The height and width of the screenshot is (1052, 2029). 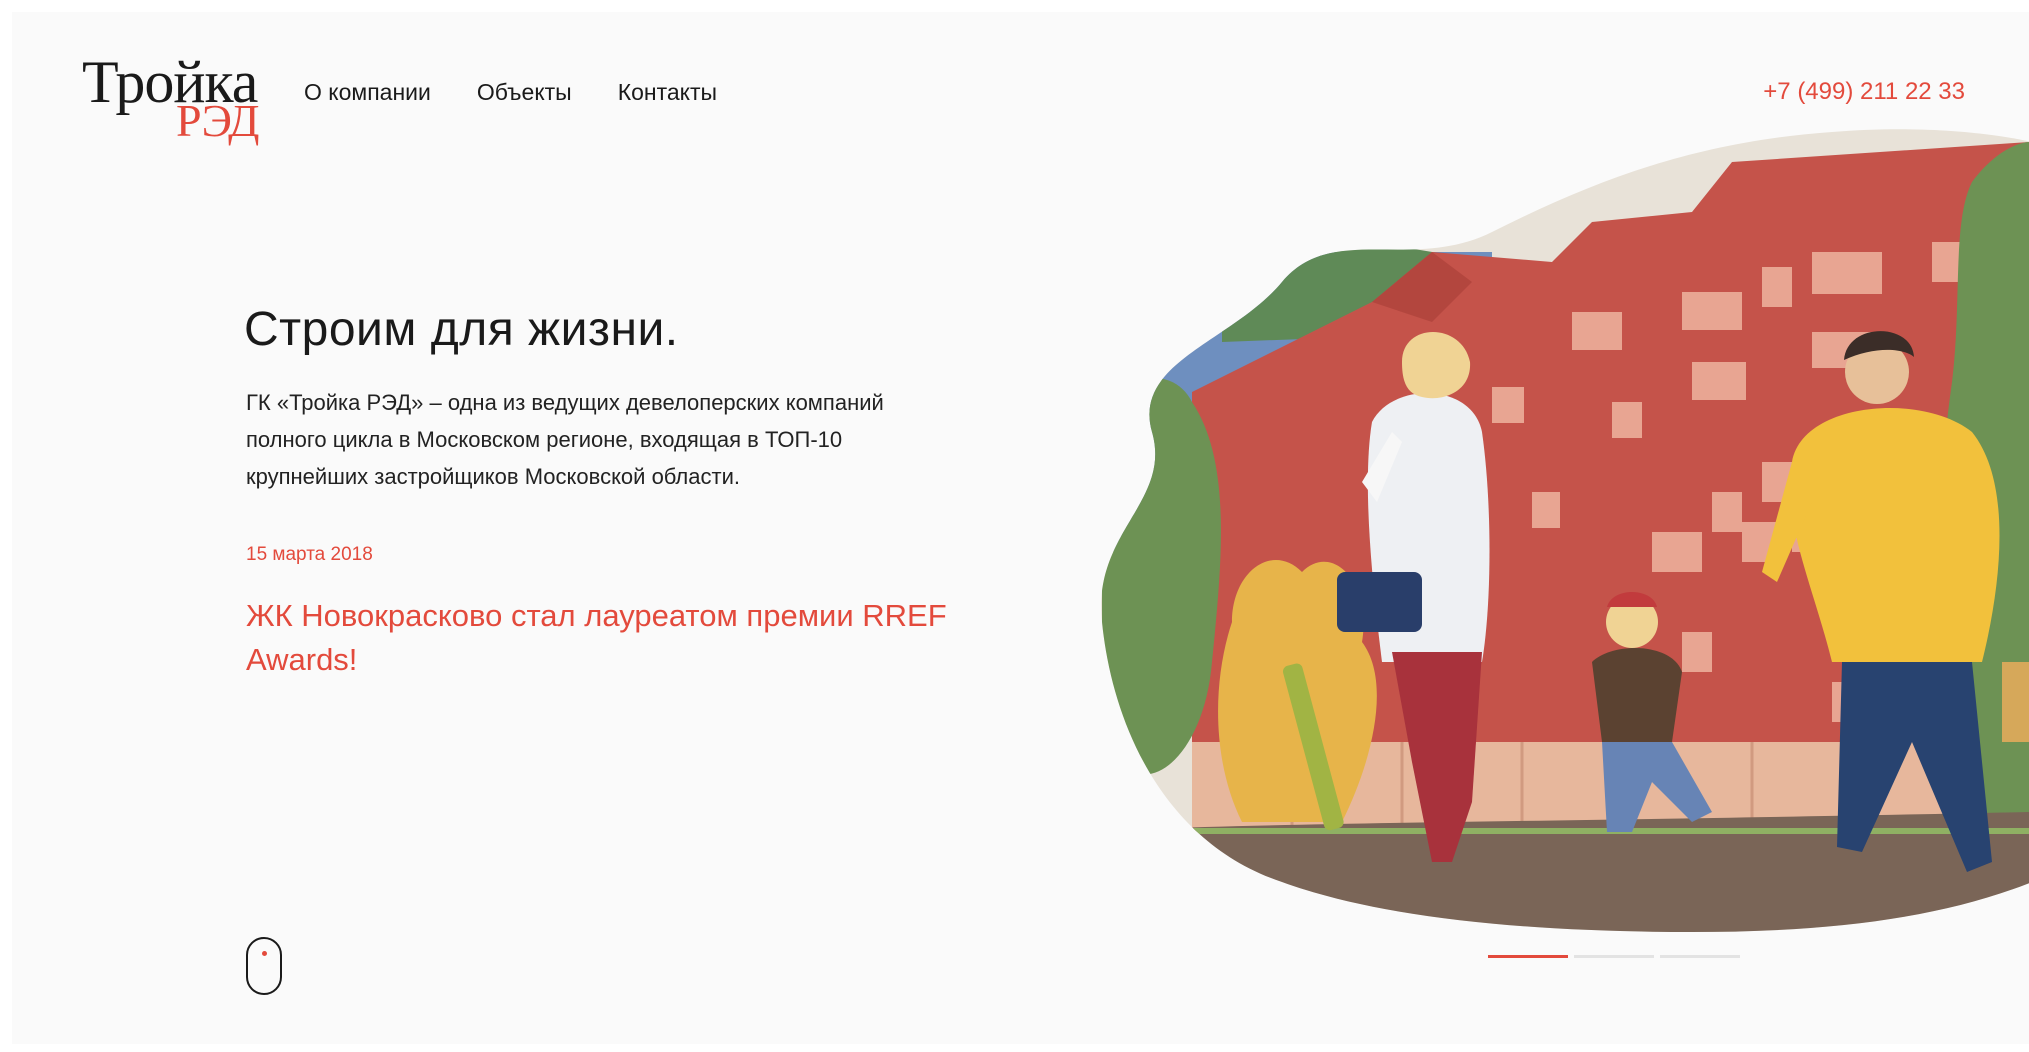 I want to click on nav-item-about: О компании, so click(x=367, y=92).